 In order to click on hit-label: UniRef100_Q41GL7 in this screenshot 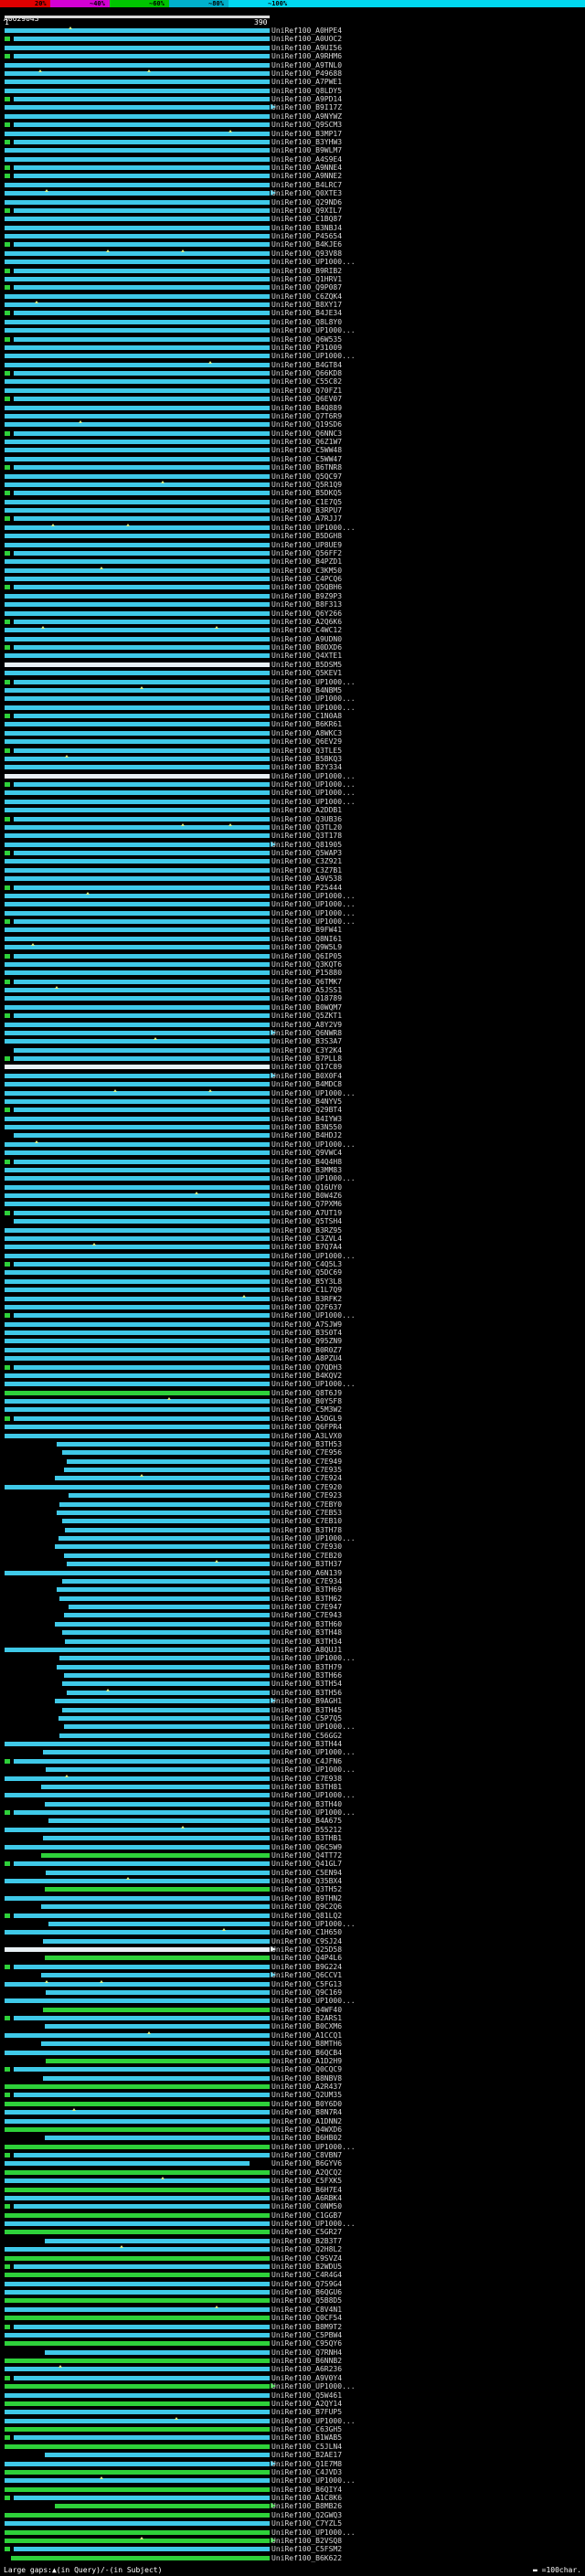, I will do `click(307, 1864)`.